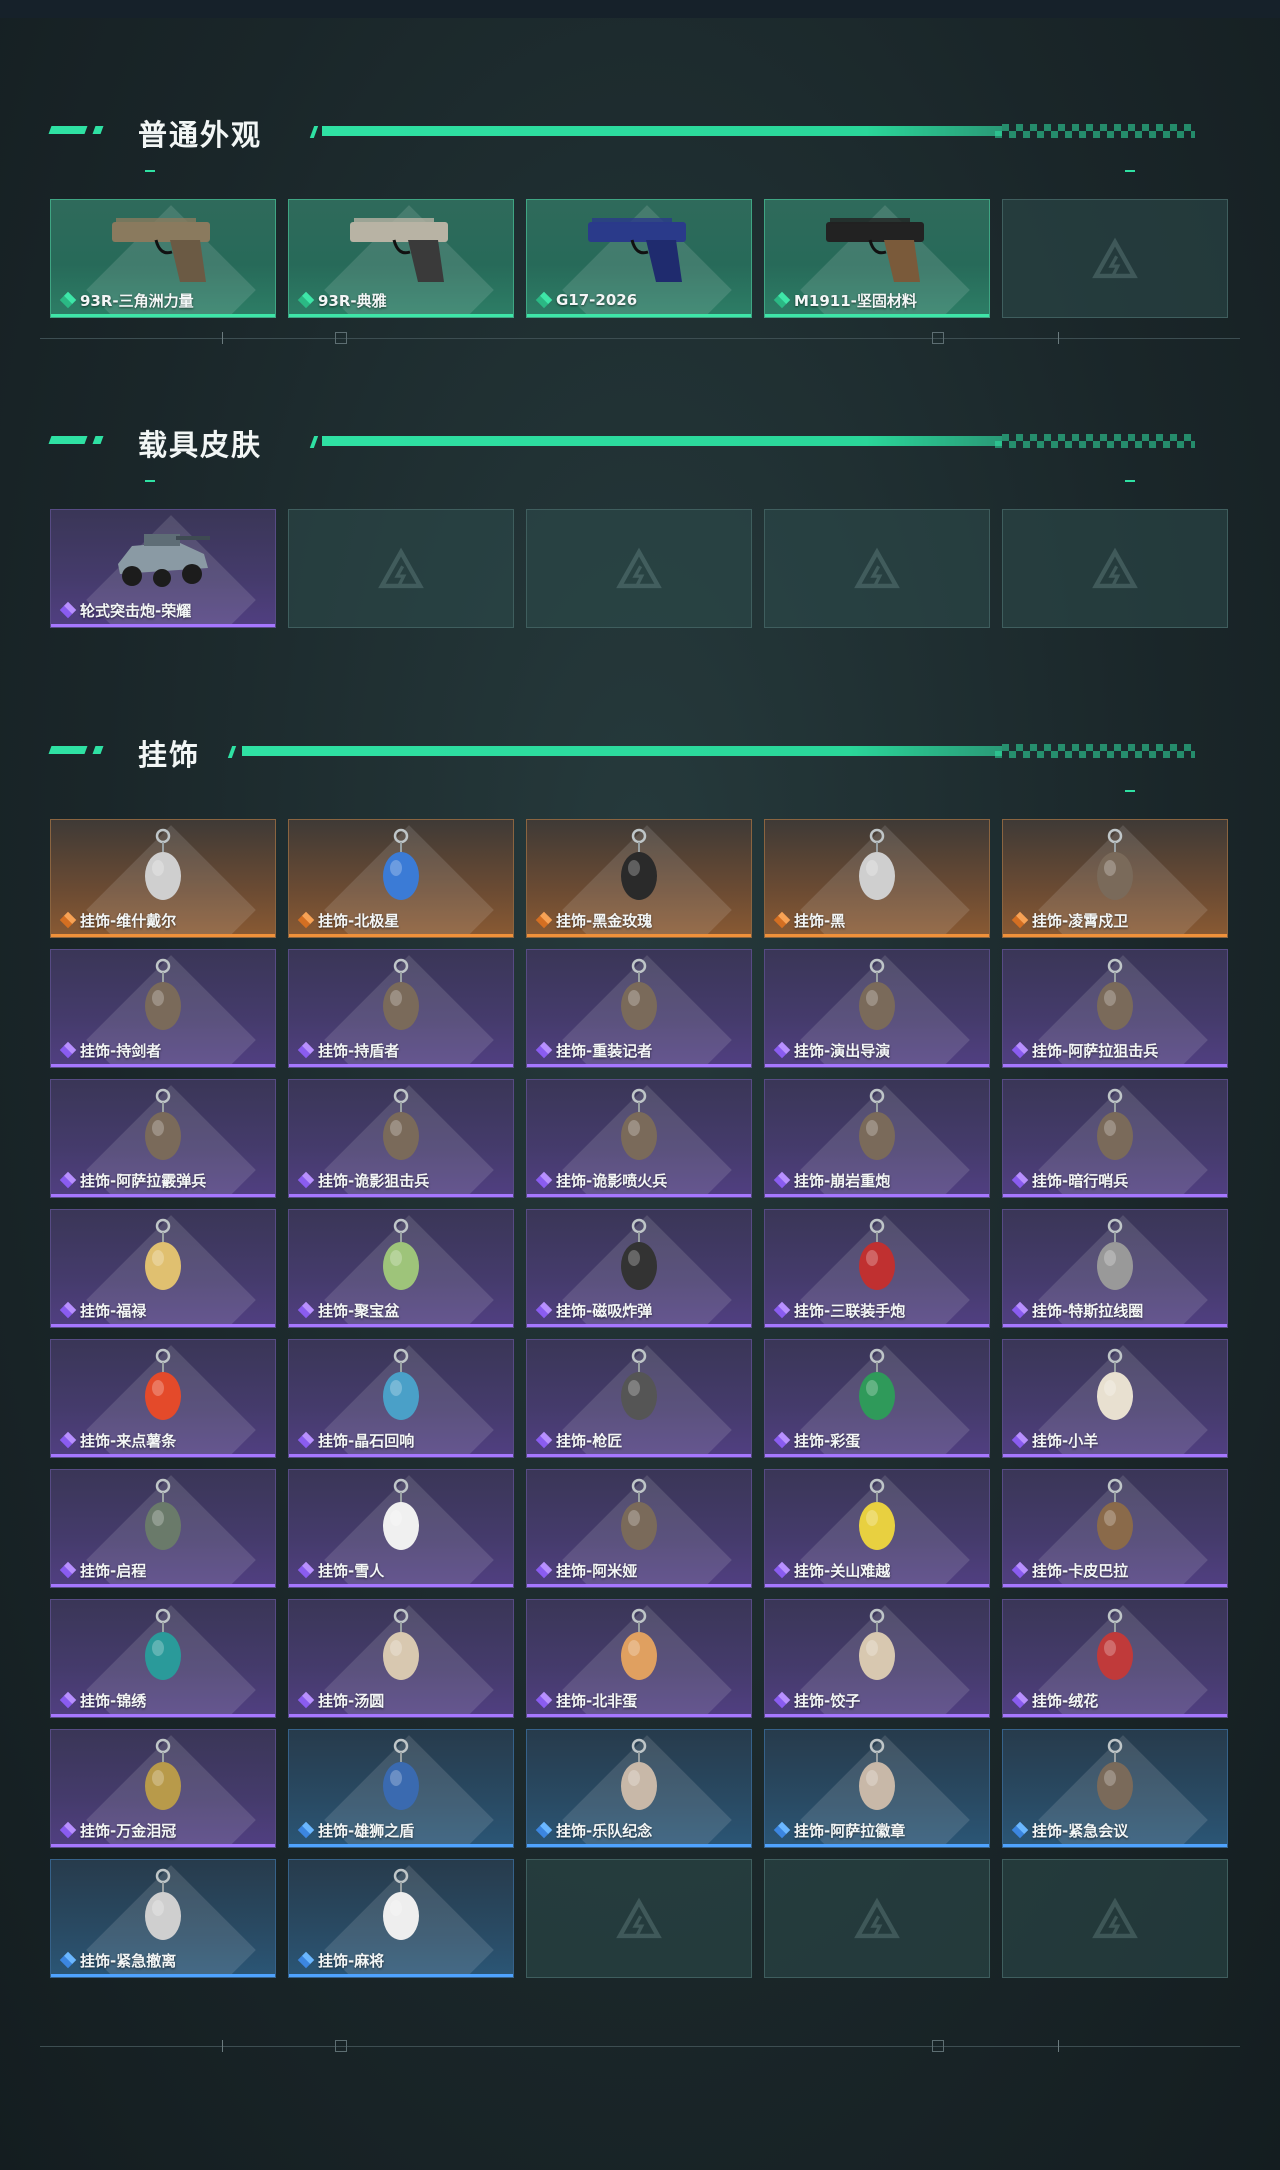 This screenshot has width=1280, height=2170. I want to click on item-label-row: 挂饰-持剑者, so click(110, 1050).